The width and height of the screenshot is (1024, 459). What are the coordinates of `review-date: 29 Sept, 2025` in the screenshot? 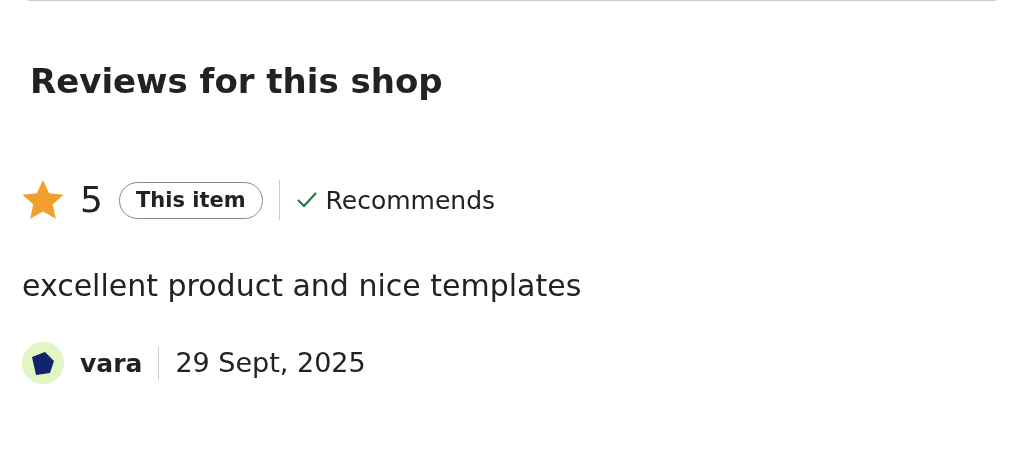 It's located at (270, 363).